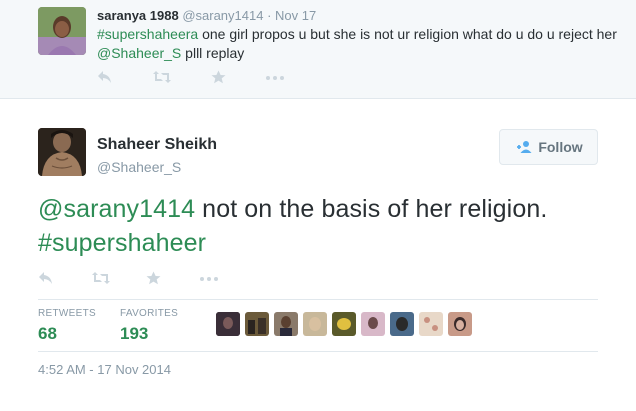 Image resolution: width=636 pixels, height=411 pixels. Describe the element at coordinates (371, 209) in the screenshot. I see `tweet-text-part: not on the basis of her religion.` at that location.